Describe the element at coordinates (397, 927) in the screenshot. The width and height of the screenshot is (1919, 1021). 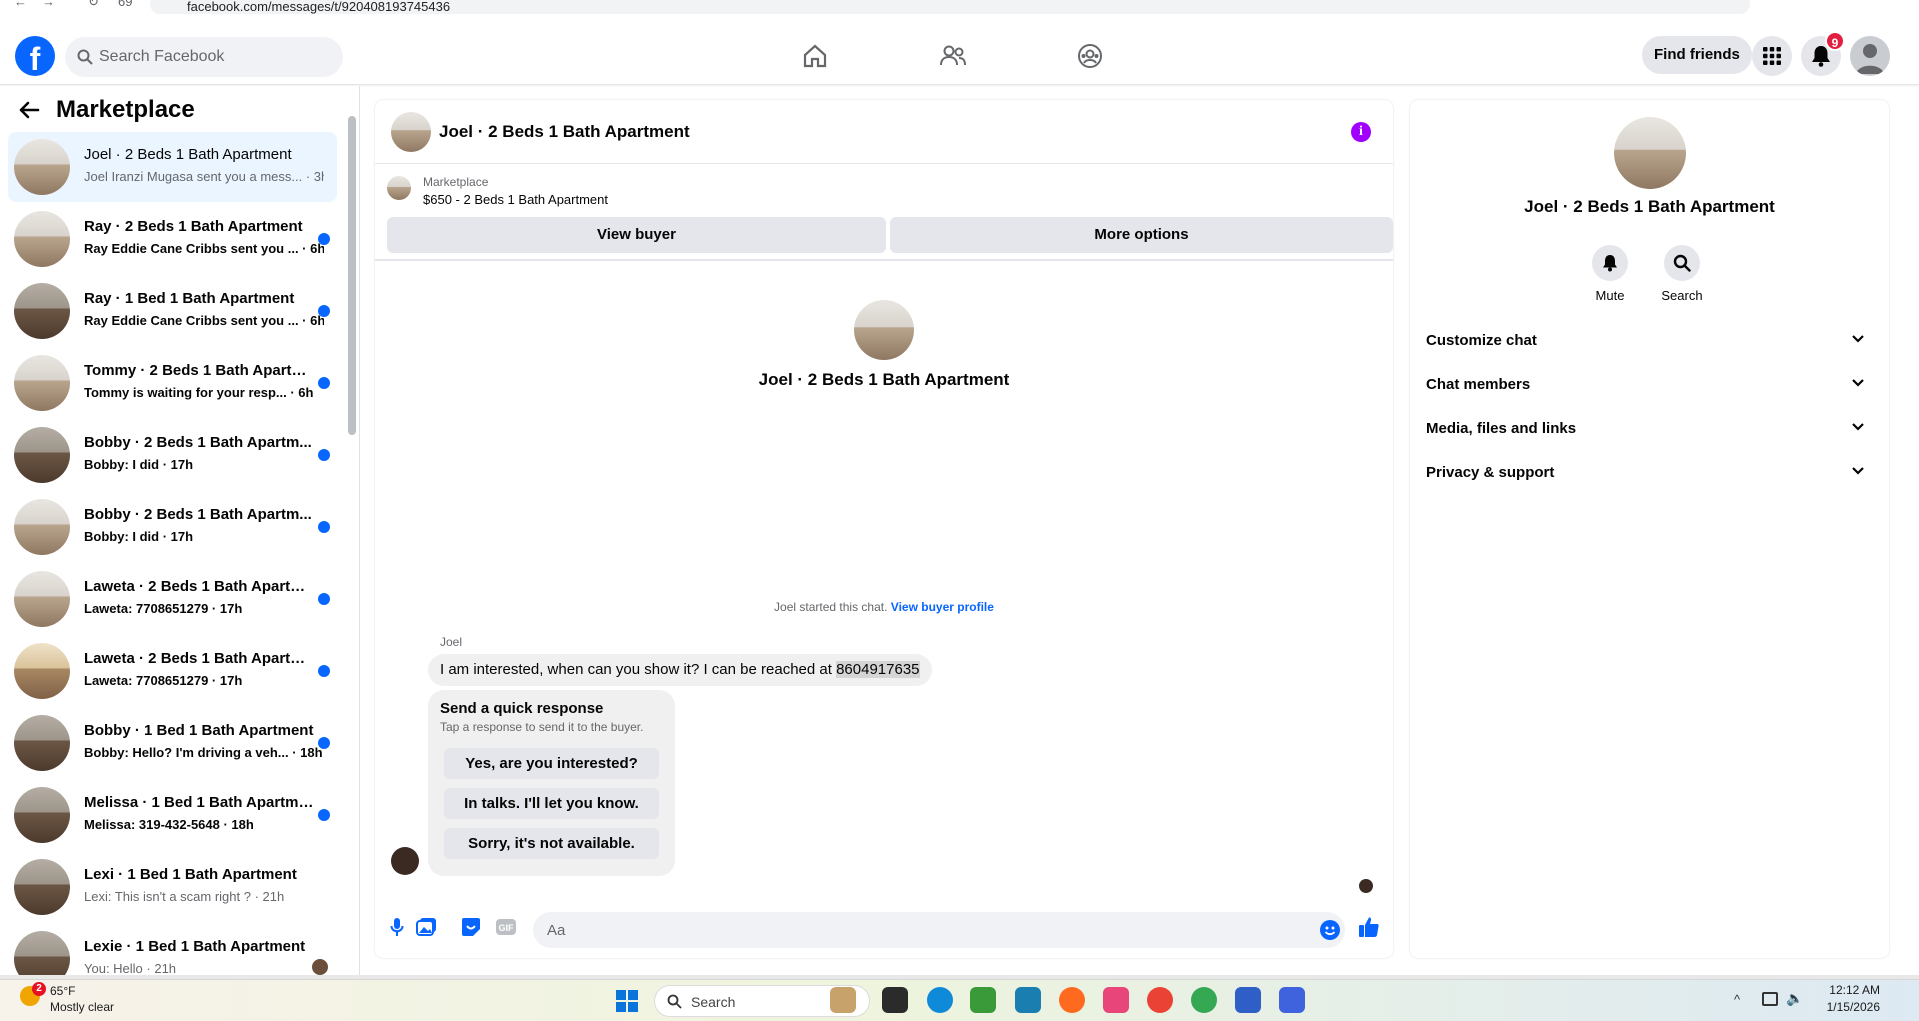
I see `microphone-icon` at that location.